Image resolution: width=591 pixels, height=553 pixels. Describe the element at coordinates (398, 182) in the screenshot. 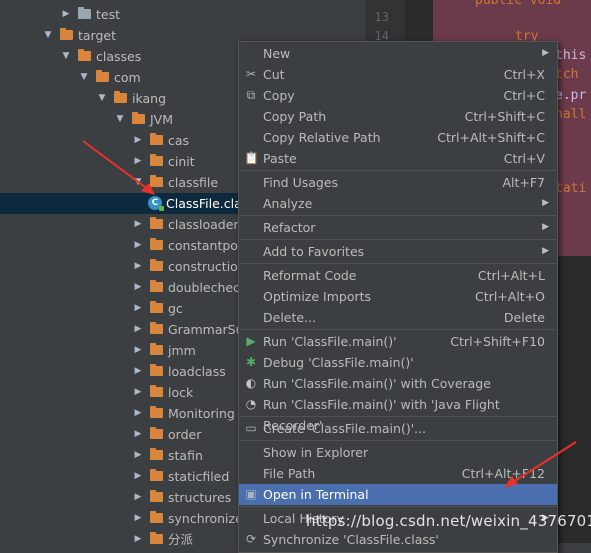

I see `menu-item-find-usages: Find Usages Alt+F7` at that location.